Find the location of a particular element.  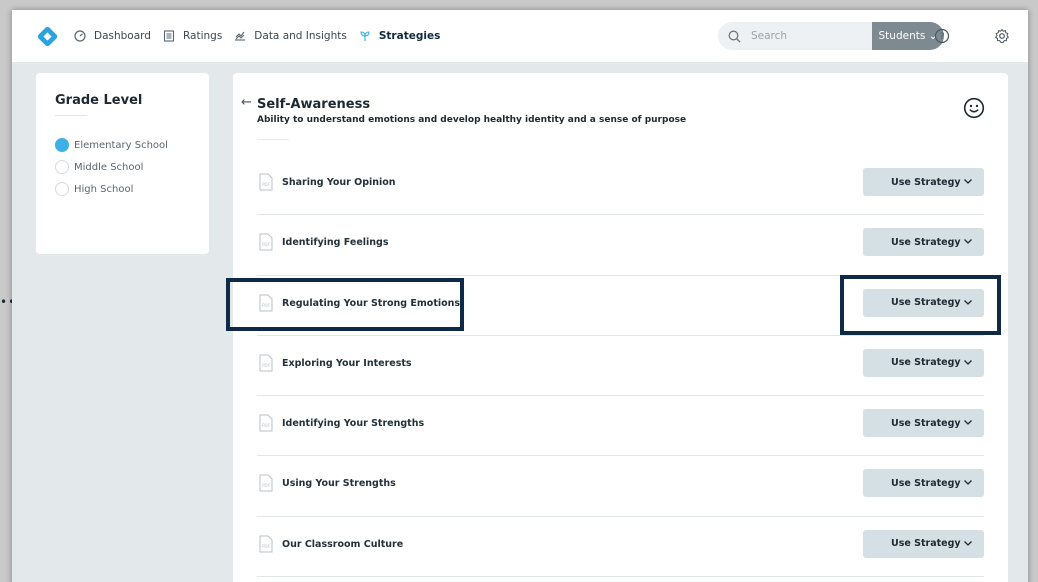

settings-gear-icon is located at coordinates (1002, 36).